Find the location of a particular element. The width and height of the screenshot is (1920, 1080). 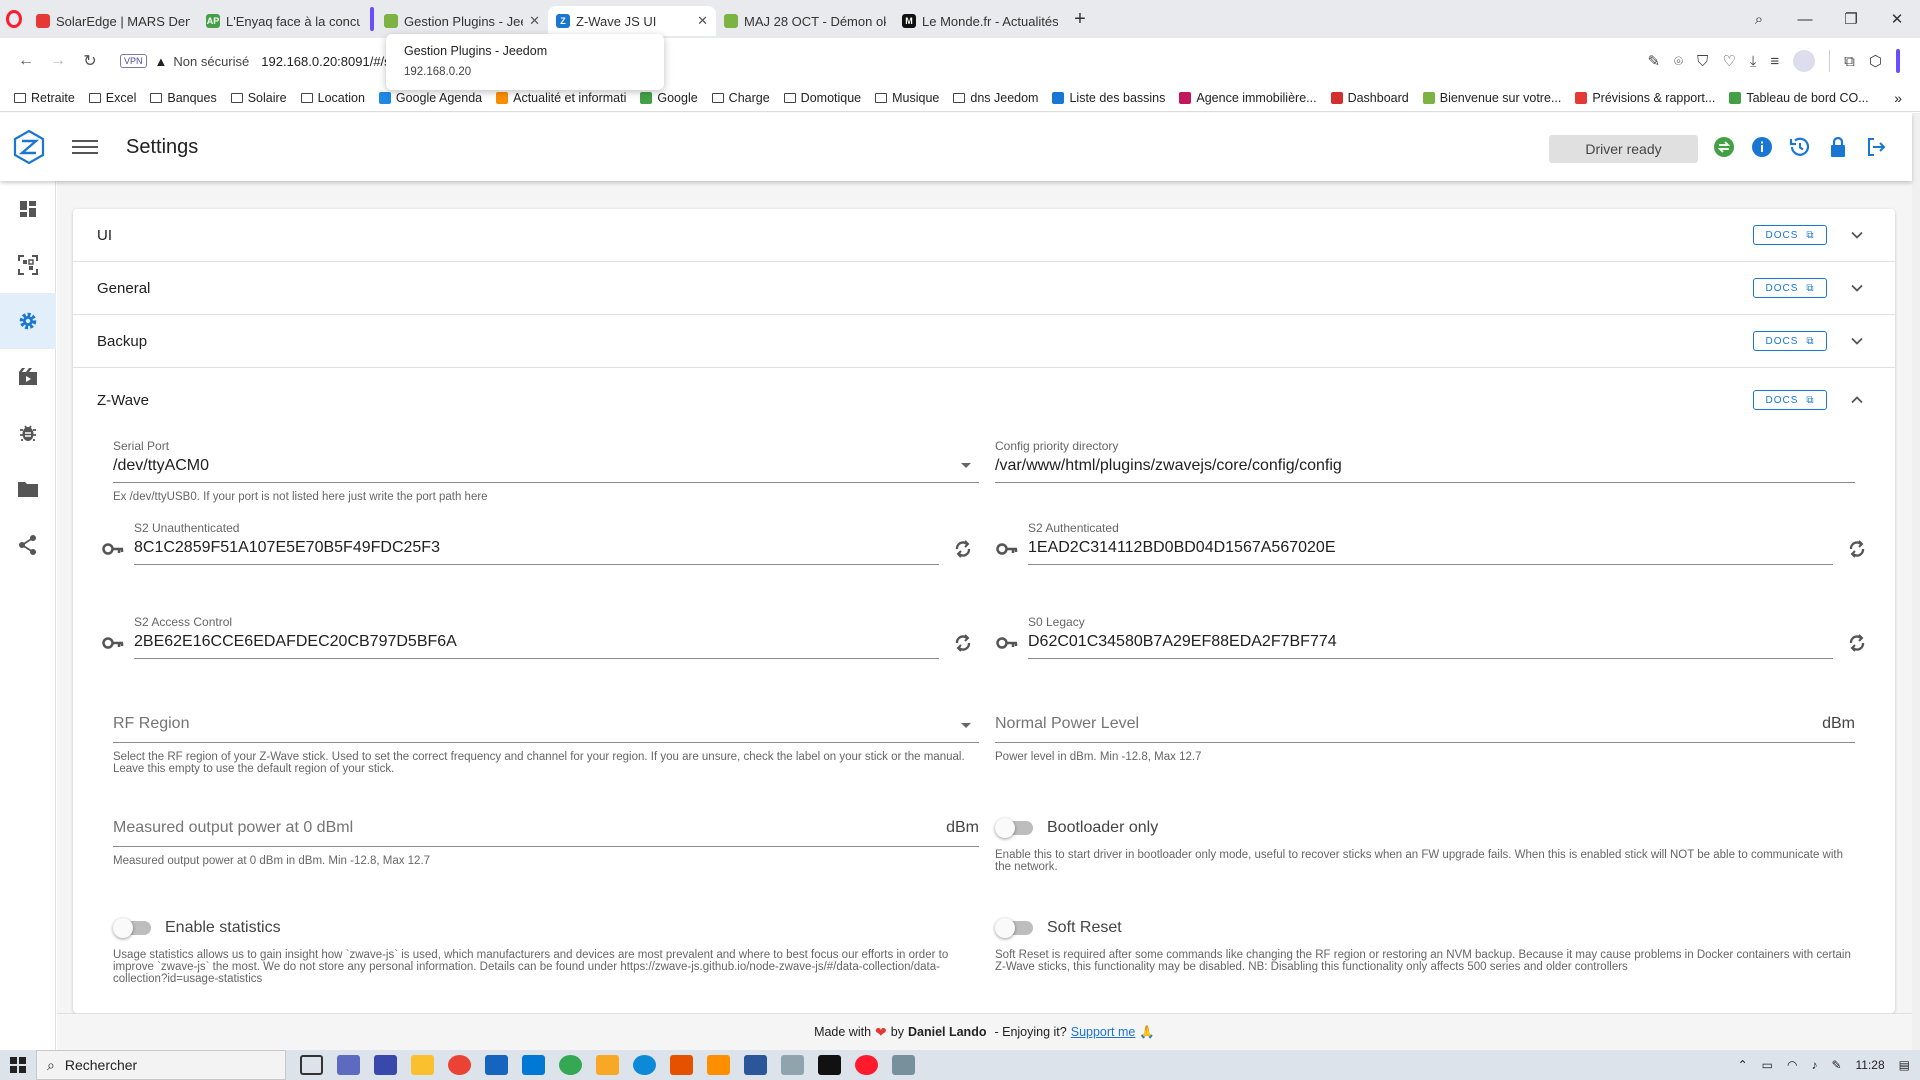

bookmark-item: Charge is located at coordinates (740, 98).